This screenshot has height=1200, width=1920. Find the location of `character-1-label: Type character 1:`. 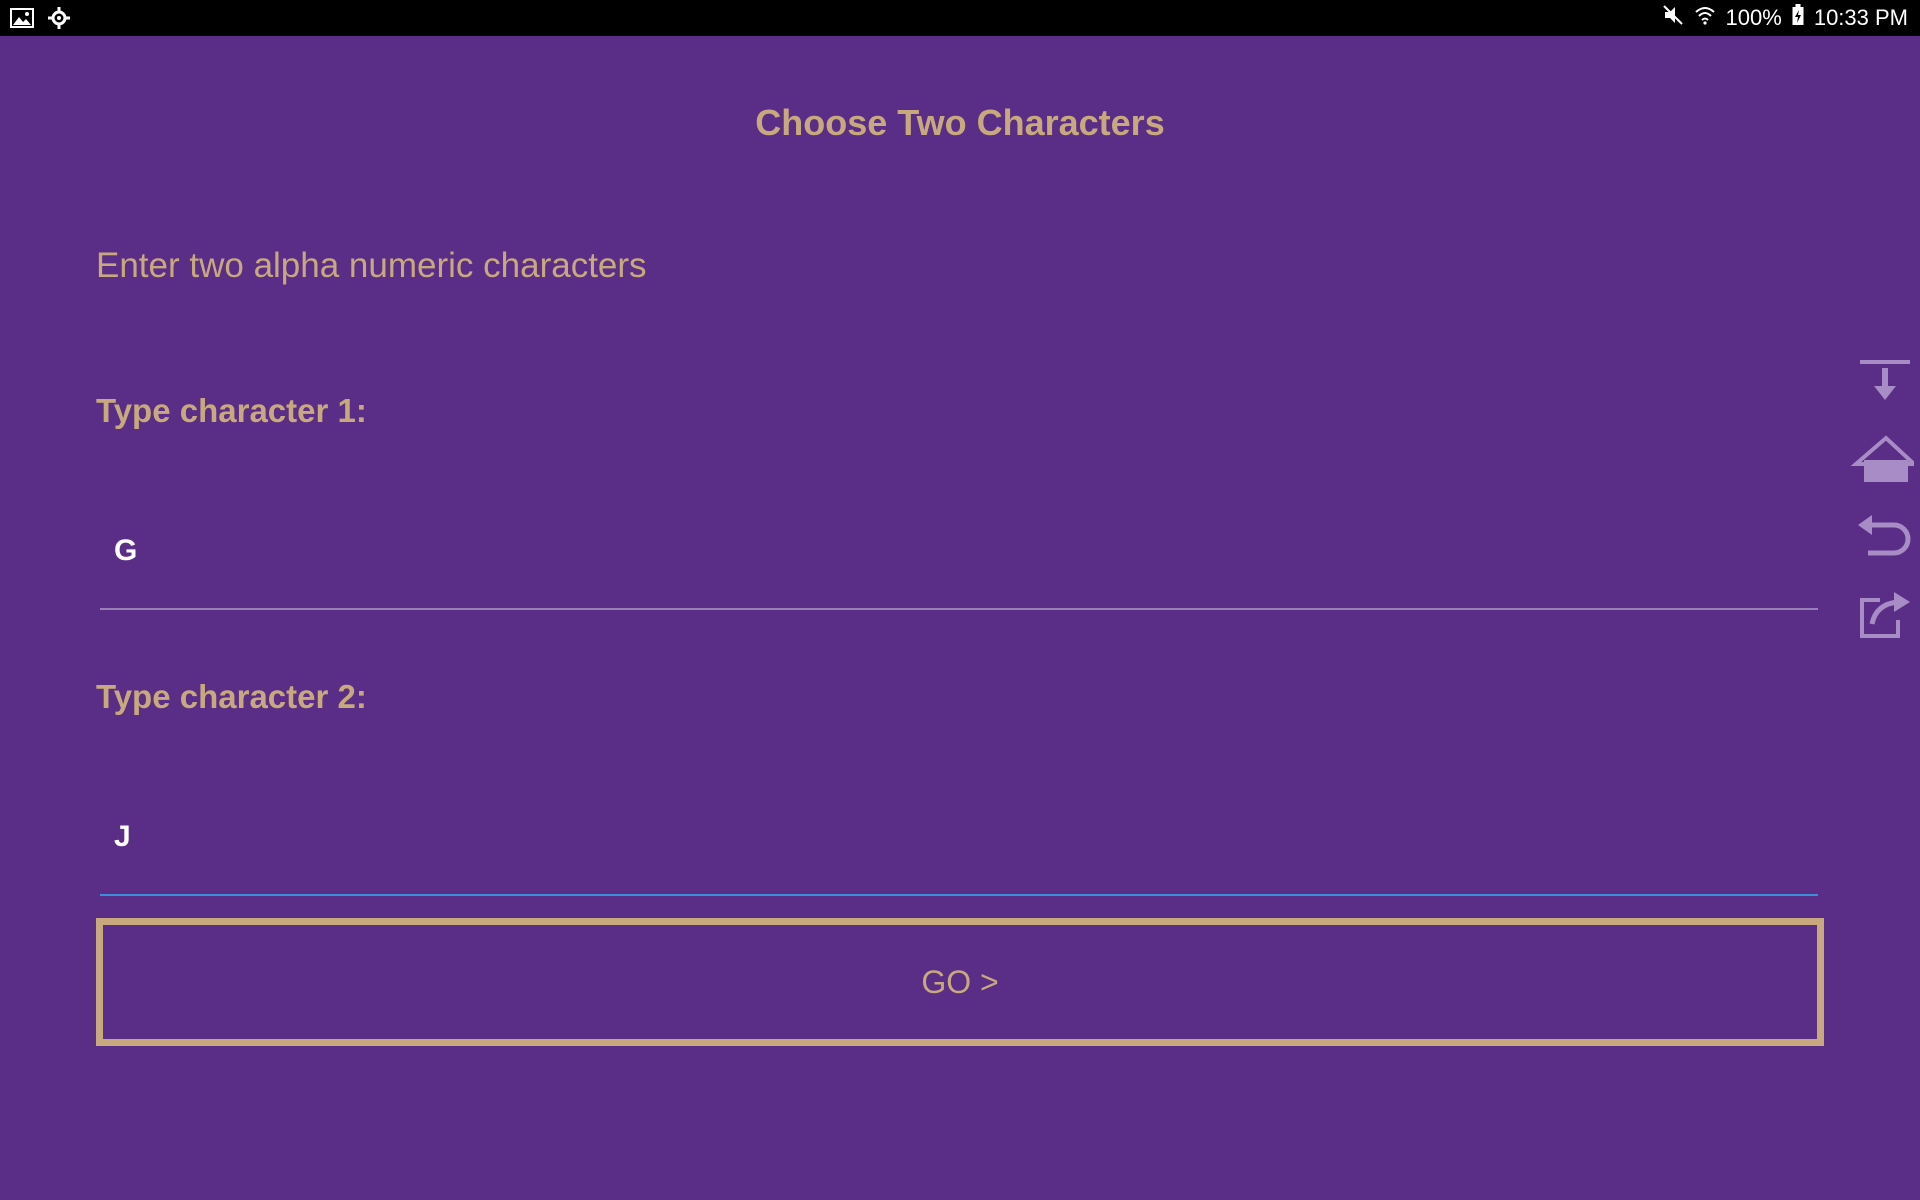

character-1-label: Type character 1: is located at coordinates (231, 410).